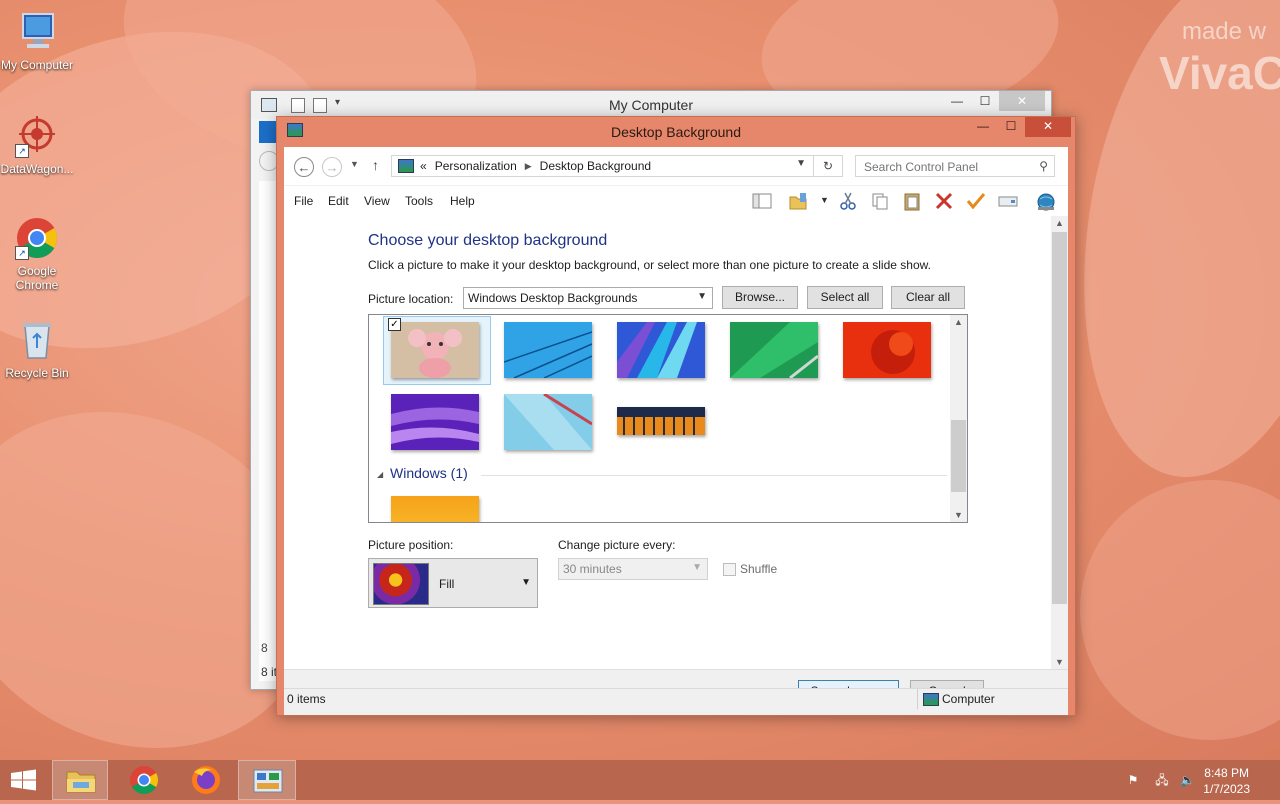 This screenshot has height=804, width=1280. I want to click on search-input, so click(949, 167).